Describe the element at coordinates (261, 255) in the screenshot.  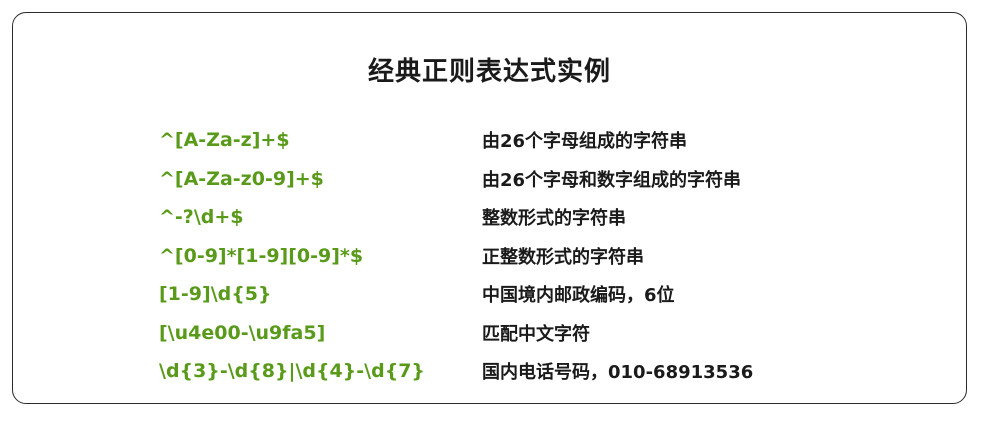
I see `regex-pattern: ^[0-9]*[1-9][0-9]*$` at that location.